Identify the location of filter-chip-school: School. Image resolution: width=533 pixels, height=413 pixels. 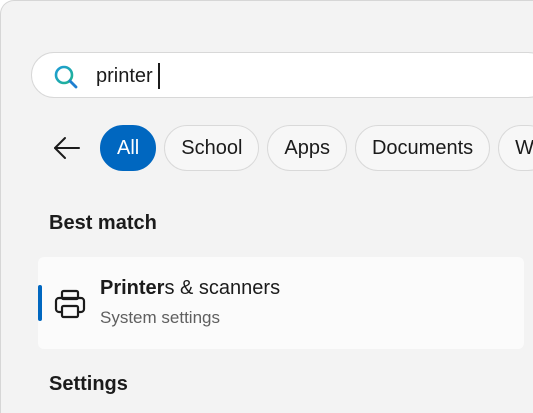
(212, 148).